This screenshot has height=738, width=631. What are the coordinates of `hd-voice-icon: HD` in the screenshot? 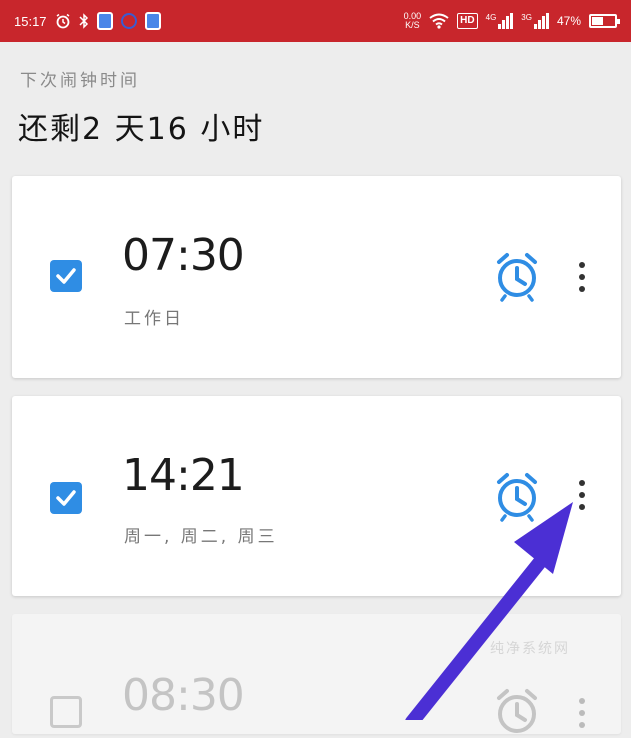 It's located at (467, 21).